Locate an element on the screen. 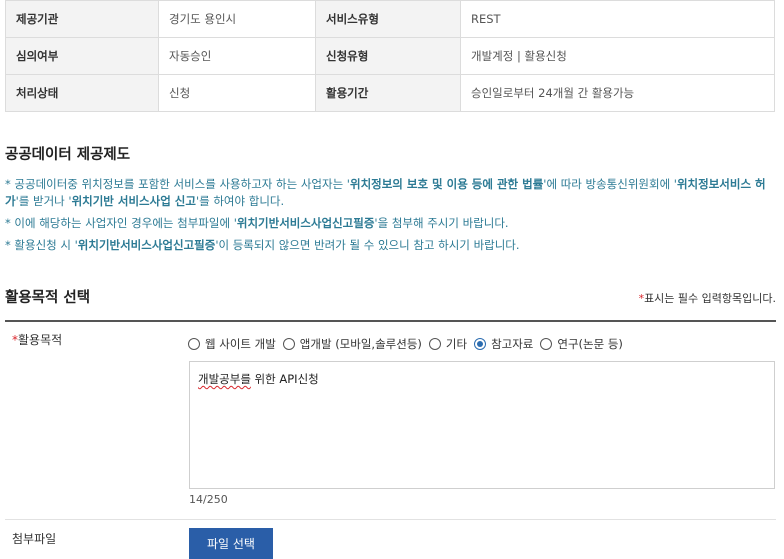  info-label: 신청유형 is located at coordinates (388, 56).